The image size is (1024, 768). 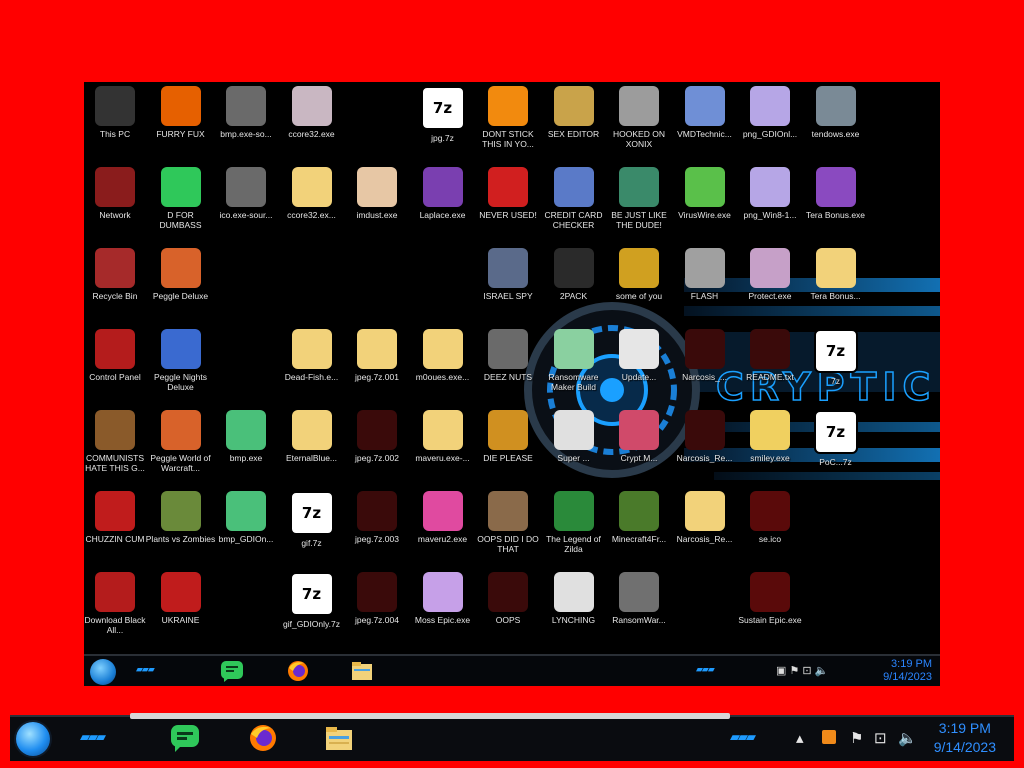 I want to click on desktop-icon: CREDIT CARD CHECKER, so click(x=574, y=198).